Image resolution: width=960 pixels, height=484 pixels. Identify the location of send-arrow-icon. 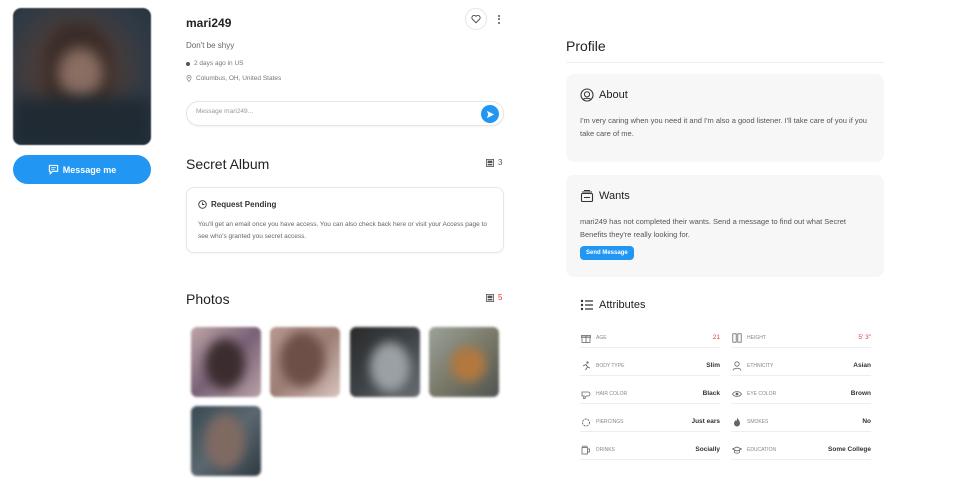
(490, 114).